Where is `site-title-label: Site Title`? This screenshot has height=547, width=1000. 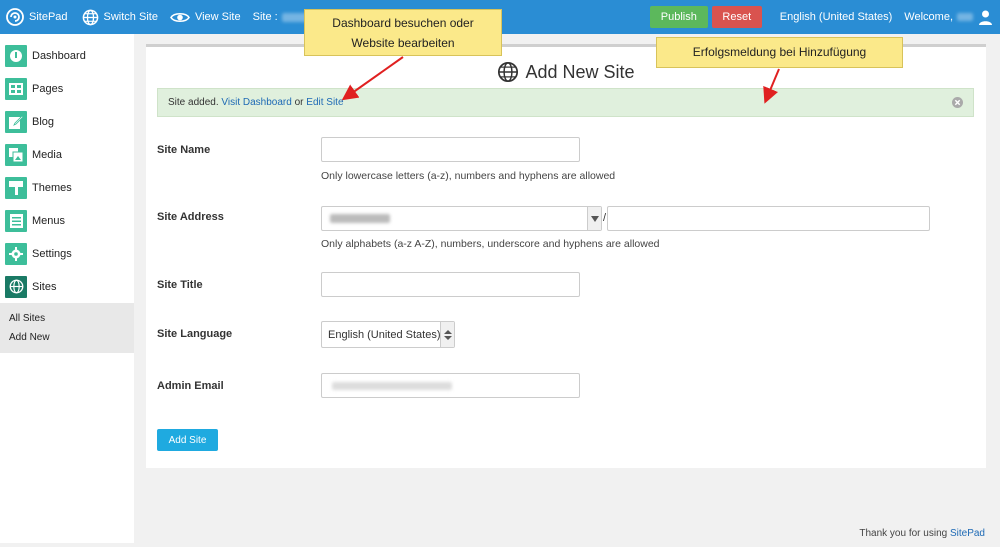 site-title-label: Site Title is located at coordinates (180, 285).